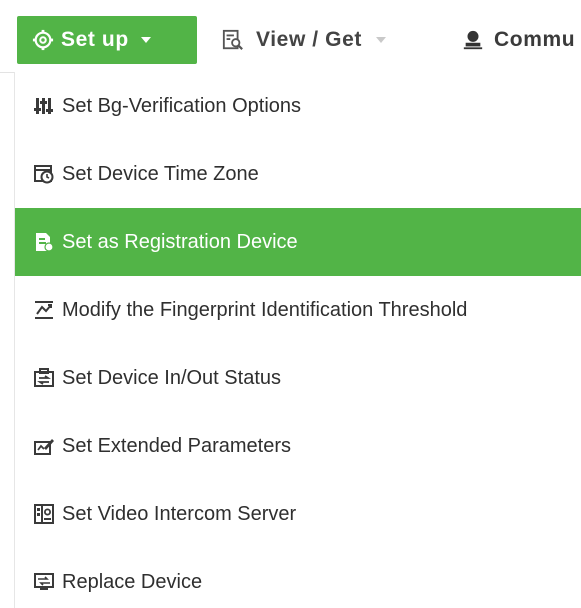 This screenshot has height=608, width=581. What do you see at coordinates (298, 514) in the screenshot?
I see `menu-item-set-video-intercom-server: Set Video Intercom Server` at bounding box center [298, 514].